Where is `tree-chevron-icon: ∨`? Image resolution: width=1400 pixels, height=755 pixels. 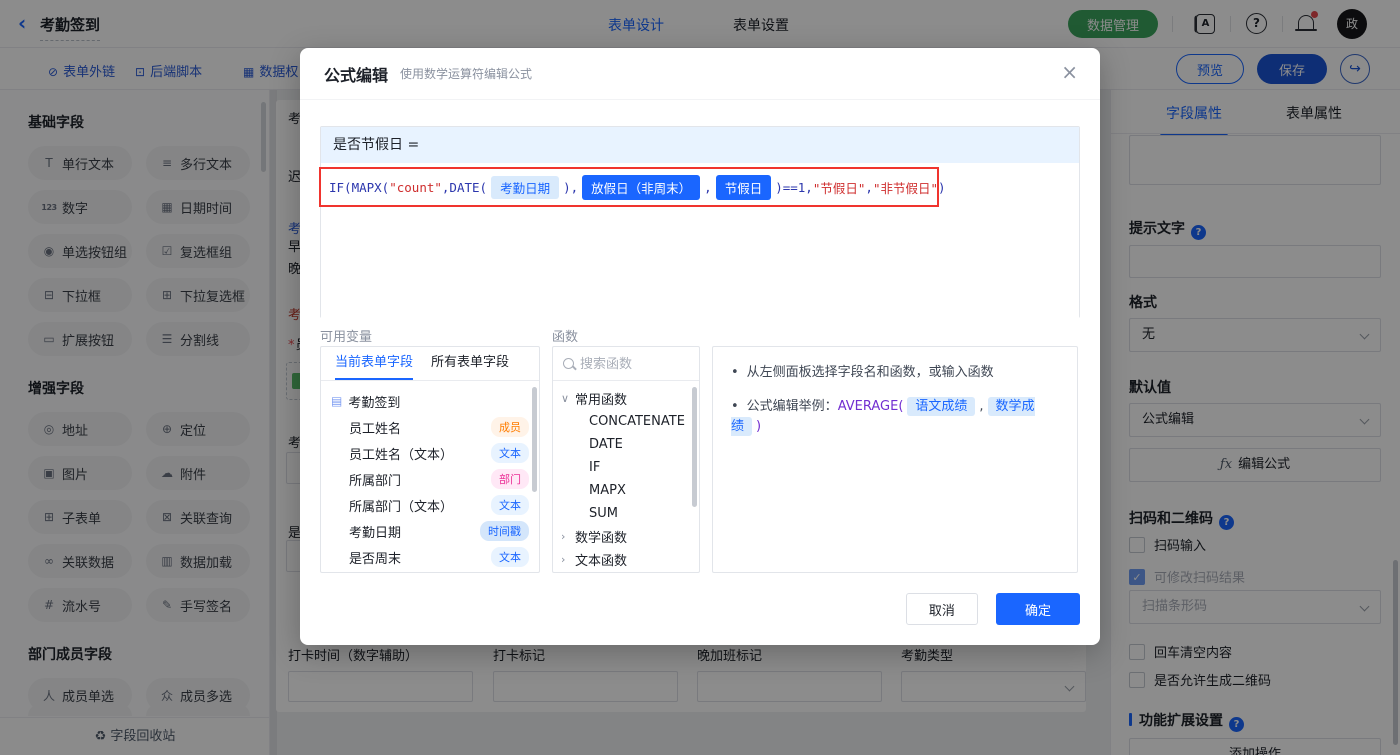
tree-chevron-icon: ∨ is located at coordinates (565, 398).